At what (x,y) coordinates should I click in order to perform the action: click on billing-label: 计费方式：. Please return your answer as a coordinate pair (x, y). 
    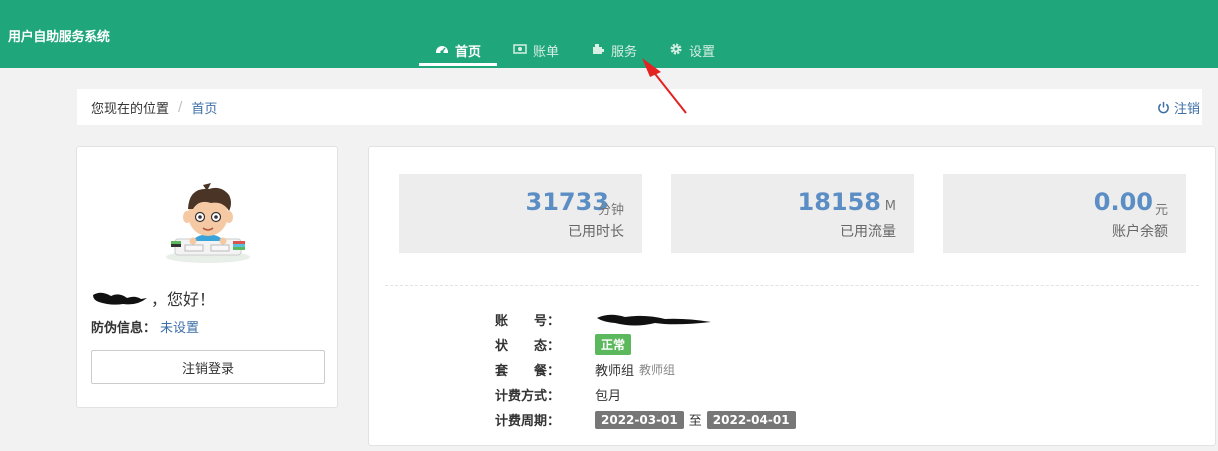
    Looking at the image, I should click on (528, 396).